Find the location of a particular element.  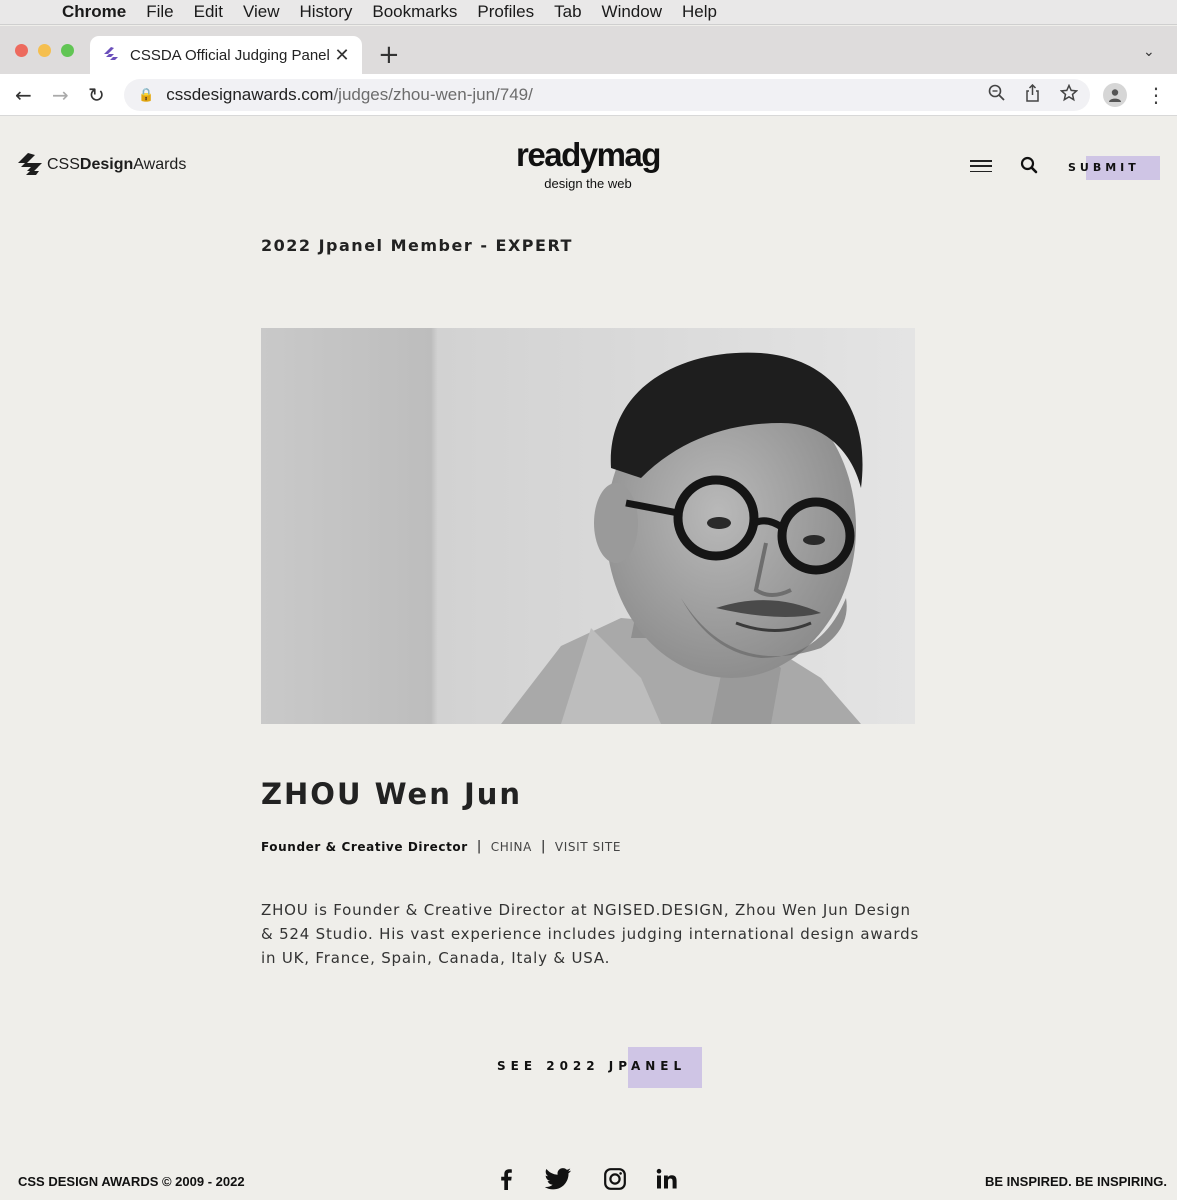

submit-button: SUBMIT is located at coordinates (1114, 168).